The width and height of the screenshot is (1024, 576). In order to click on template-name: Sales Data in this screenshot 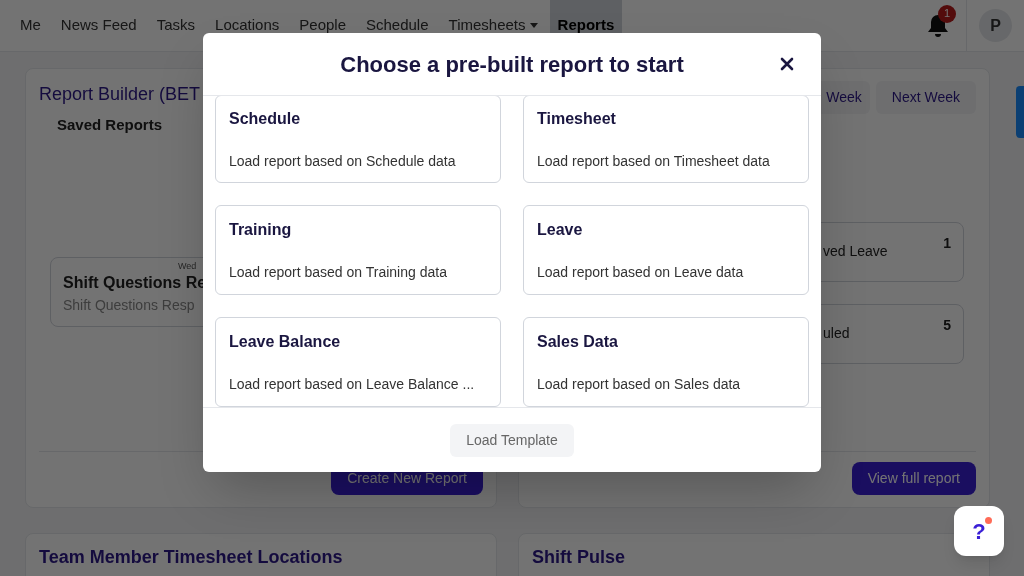, I will do `click(578, 341)`.